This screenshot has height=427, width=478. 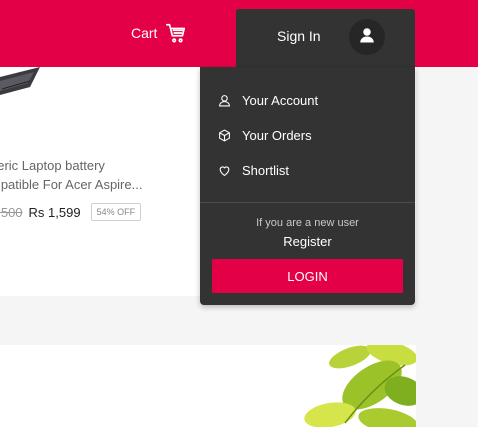 What do you see at coordinates (224, 100) in the screenshot?
I see `user-icon` at bounding box center [224, 100].